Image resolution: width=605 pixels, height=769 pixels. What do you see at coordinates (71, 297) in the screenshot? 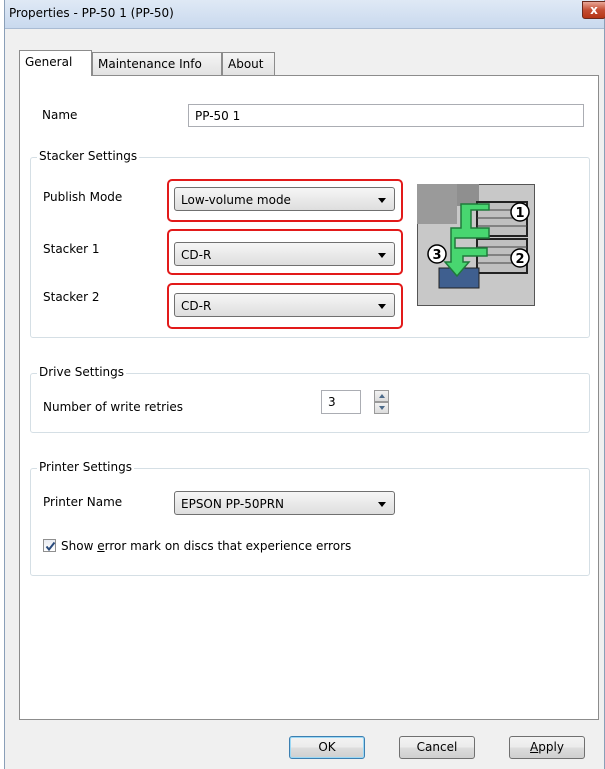
I see `stacker2-label: Stacker 2` at bounding box center [71, 297].